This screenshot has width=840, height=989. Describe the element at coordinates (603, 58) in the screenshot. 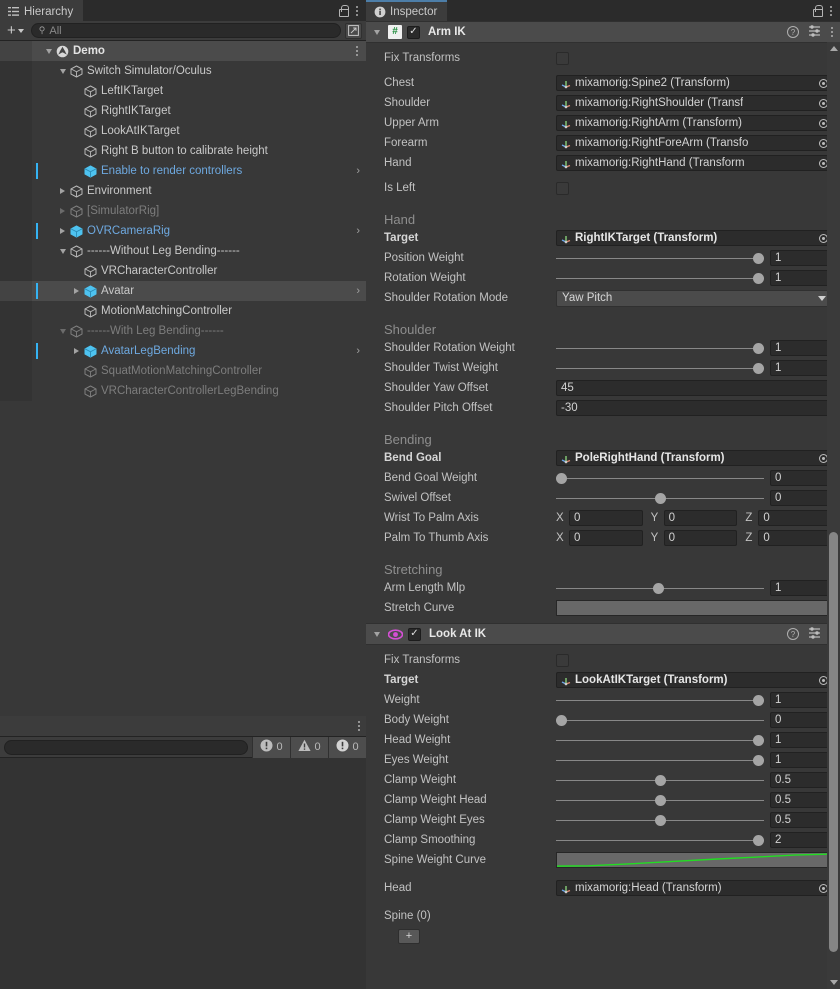

I see `field-fix-transforms: Fix Transforms` at that location.